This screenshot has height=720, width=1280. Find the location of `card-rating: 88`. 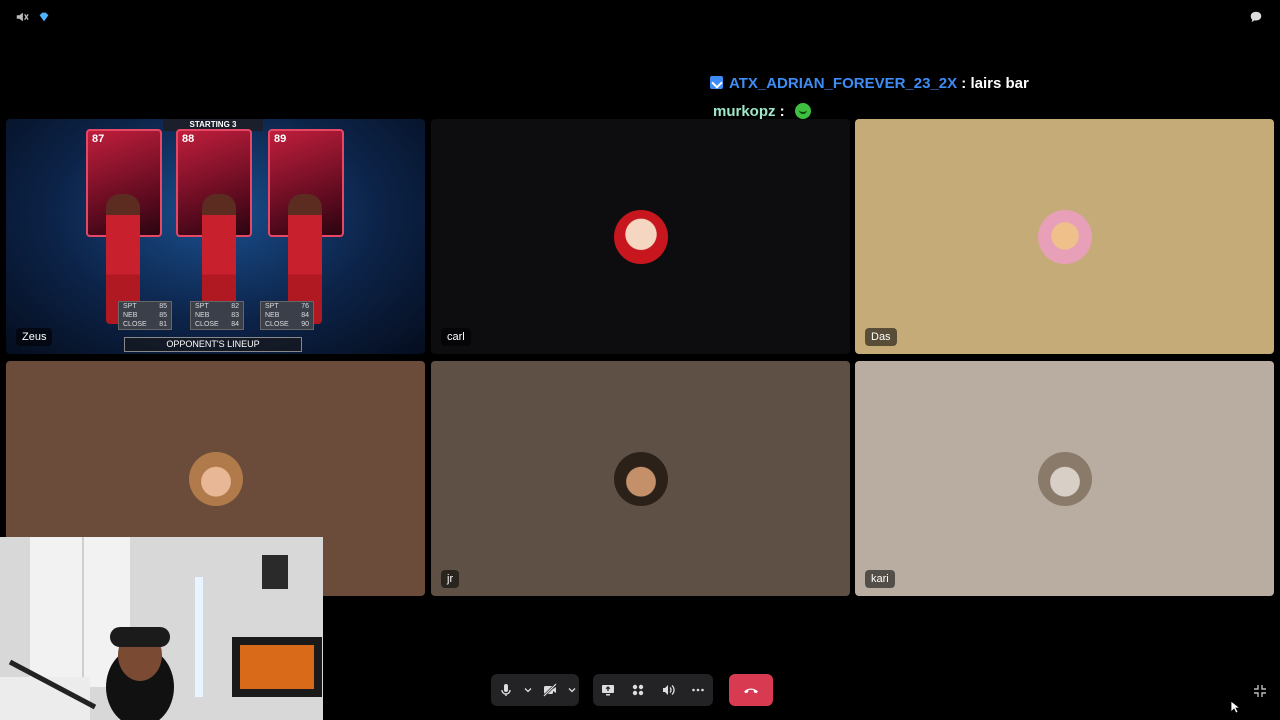

card-rating: 88 is located at coordinates (188, 139).